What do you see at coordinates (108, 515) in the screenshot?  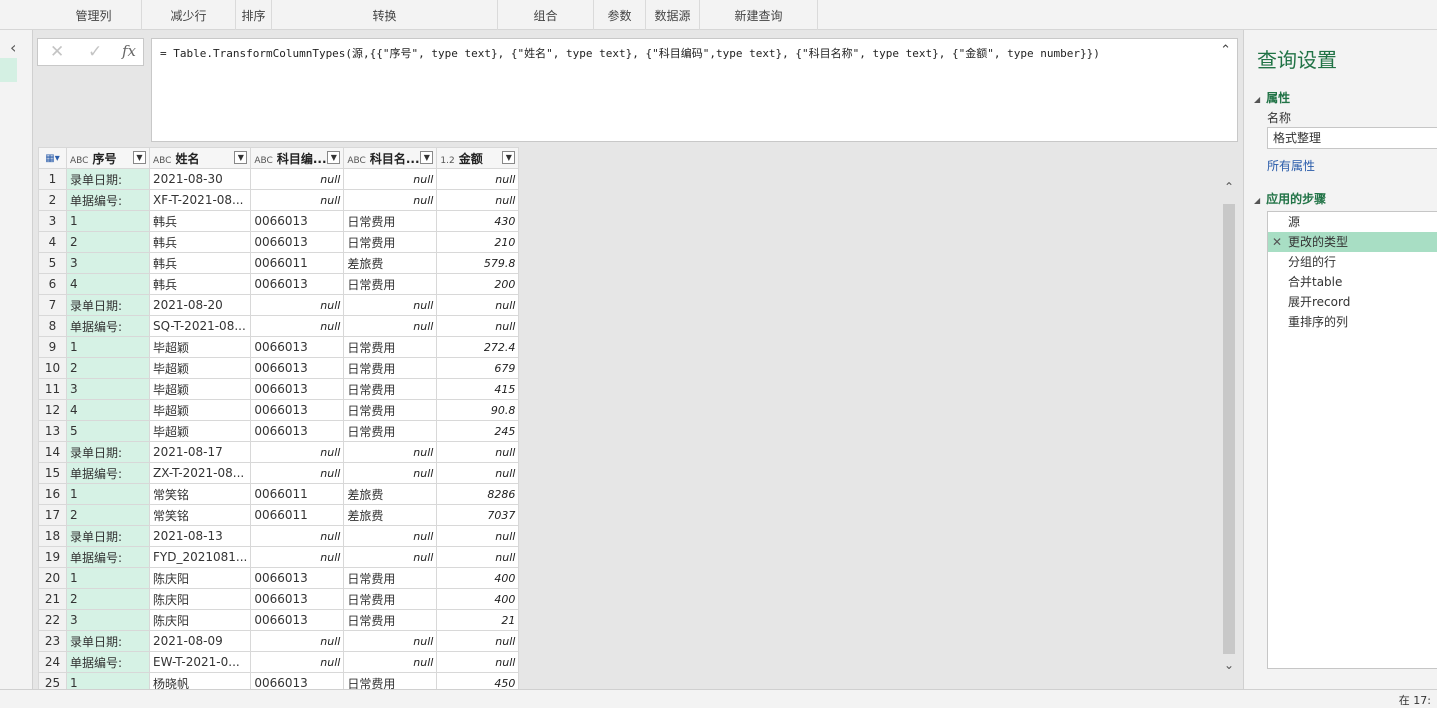 I see `cell-seq: 2` at bounding box center [108, 515].